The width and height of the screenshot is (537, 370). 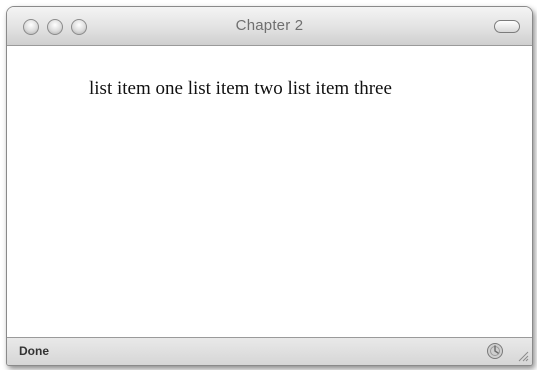 I want to click on lock-status-icon, so click(x=495, y=351).